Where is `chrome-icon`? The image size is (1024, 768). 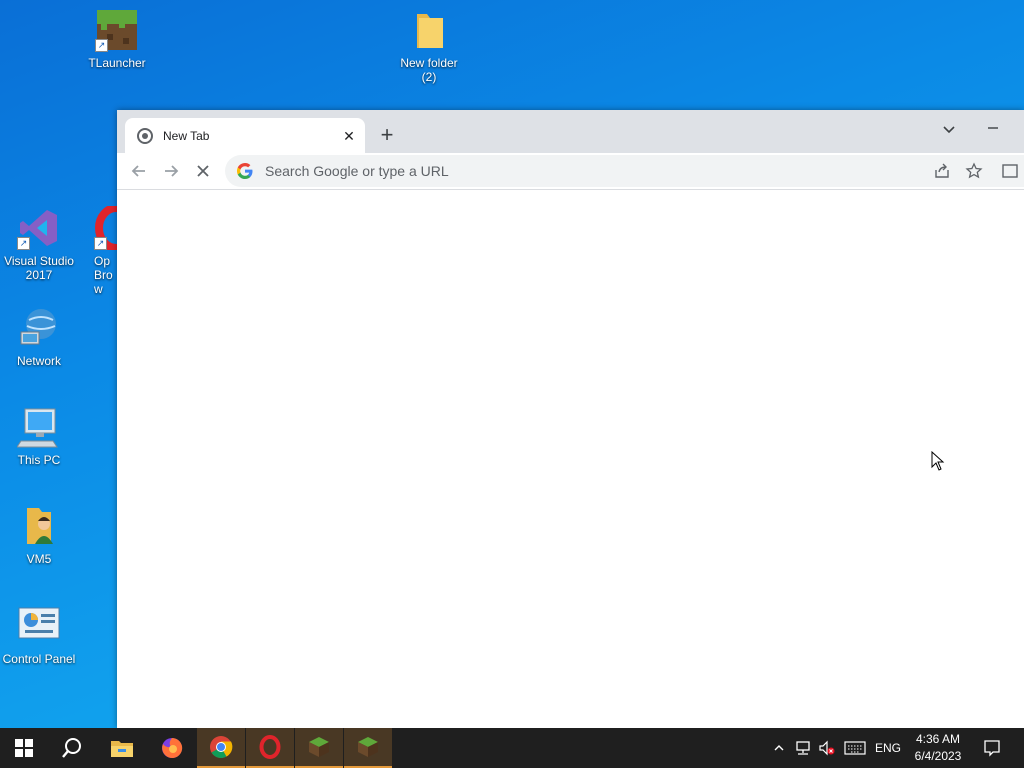
chrome-icon is located at coordinates (221, 747).